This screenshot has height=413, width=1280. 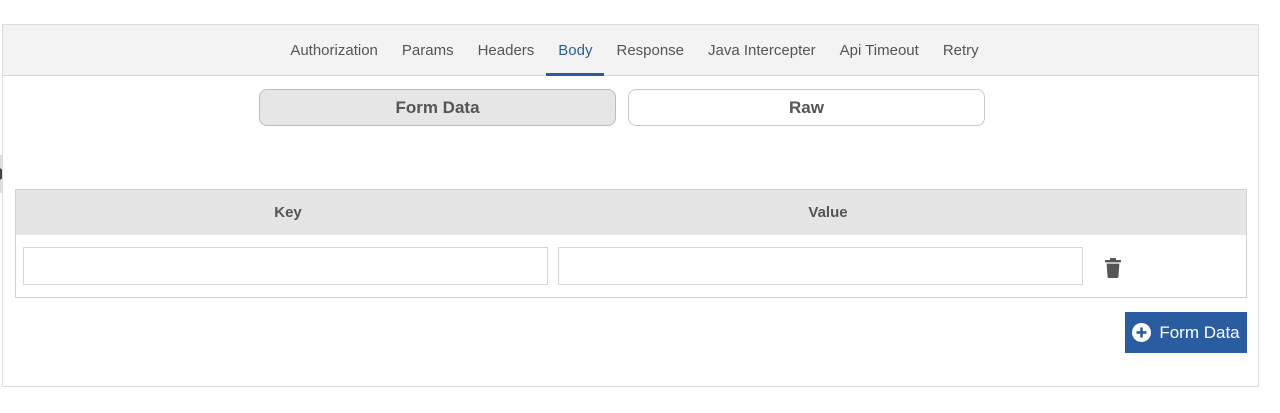 What do you see at coordinates (575, 50) in the screenshot?
I see `tab-body: Body` at bounding box center [575, 50].